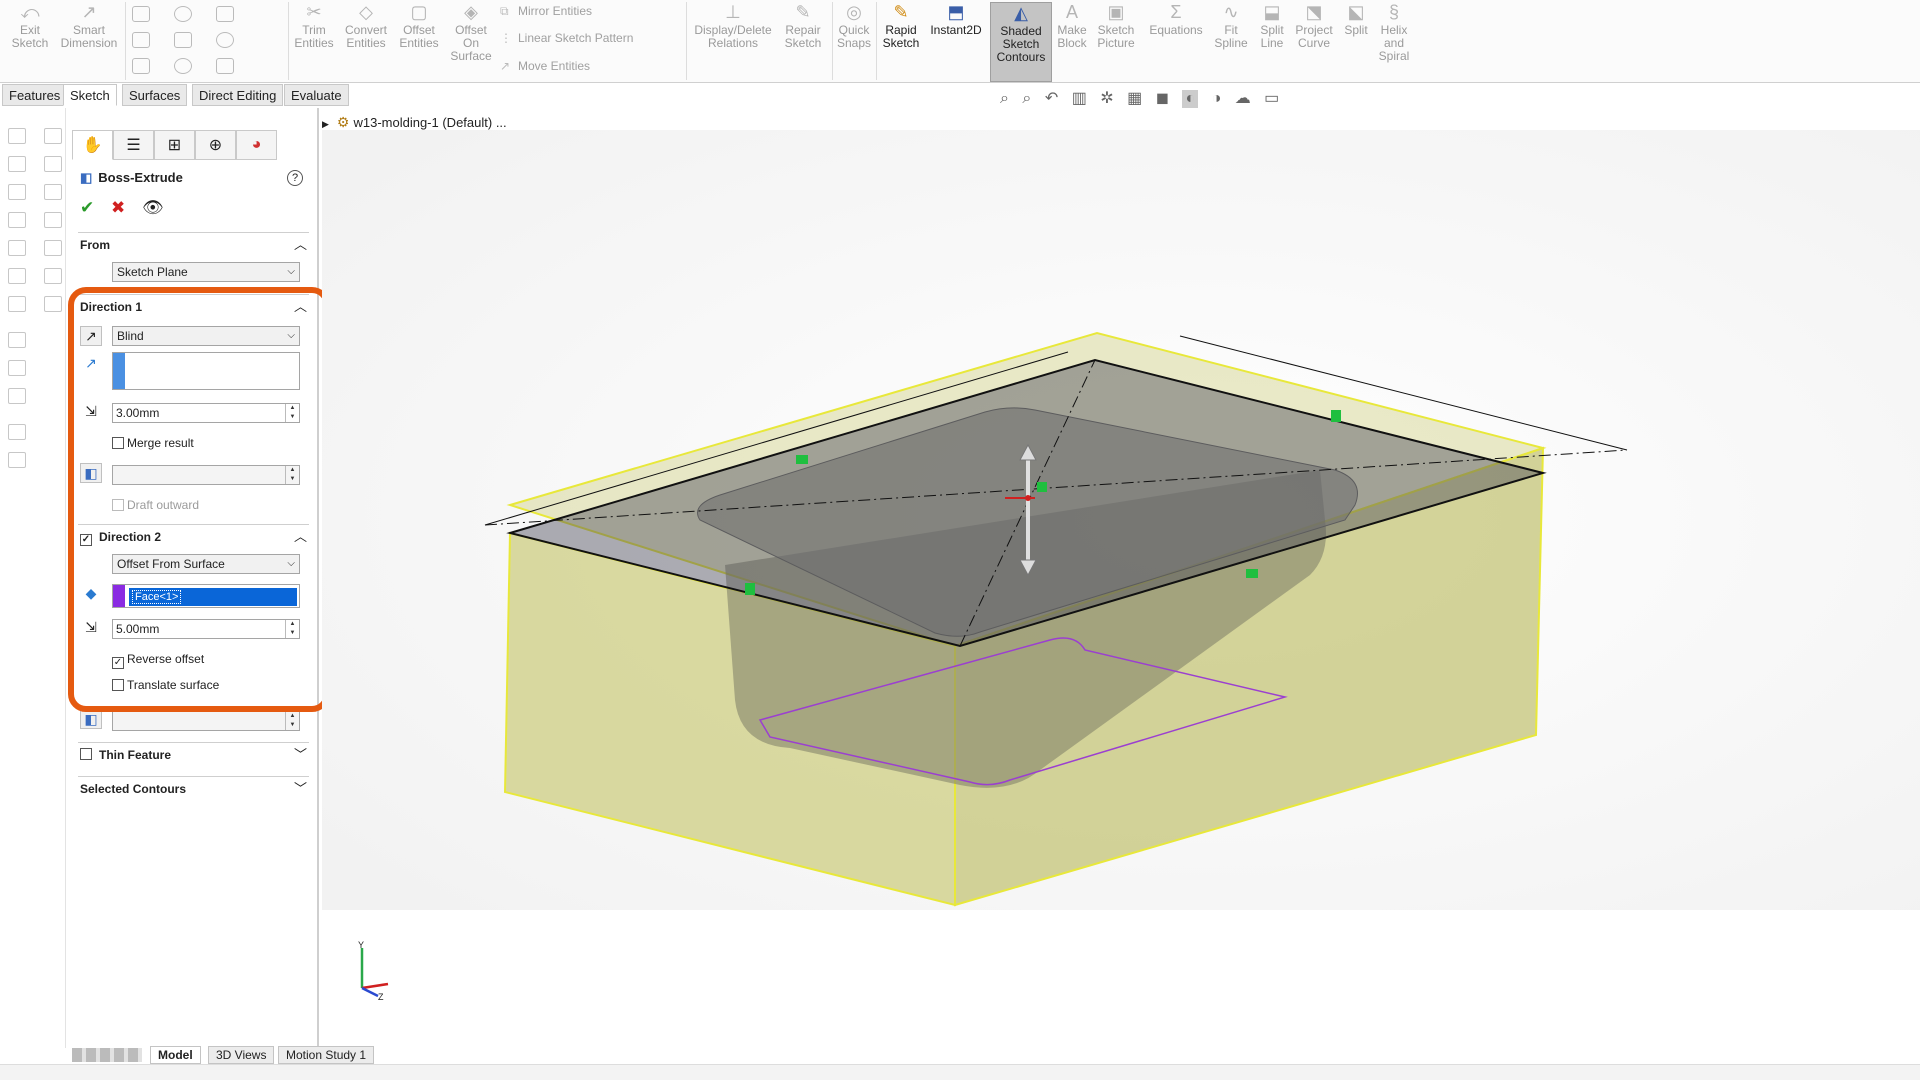 The width and height of the screenshot is (1920, 1080). What do you see at coordinates (141, 66) in the screenshot?
I see `fillet-tool-icon` at bounding box center [141, 66].